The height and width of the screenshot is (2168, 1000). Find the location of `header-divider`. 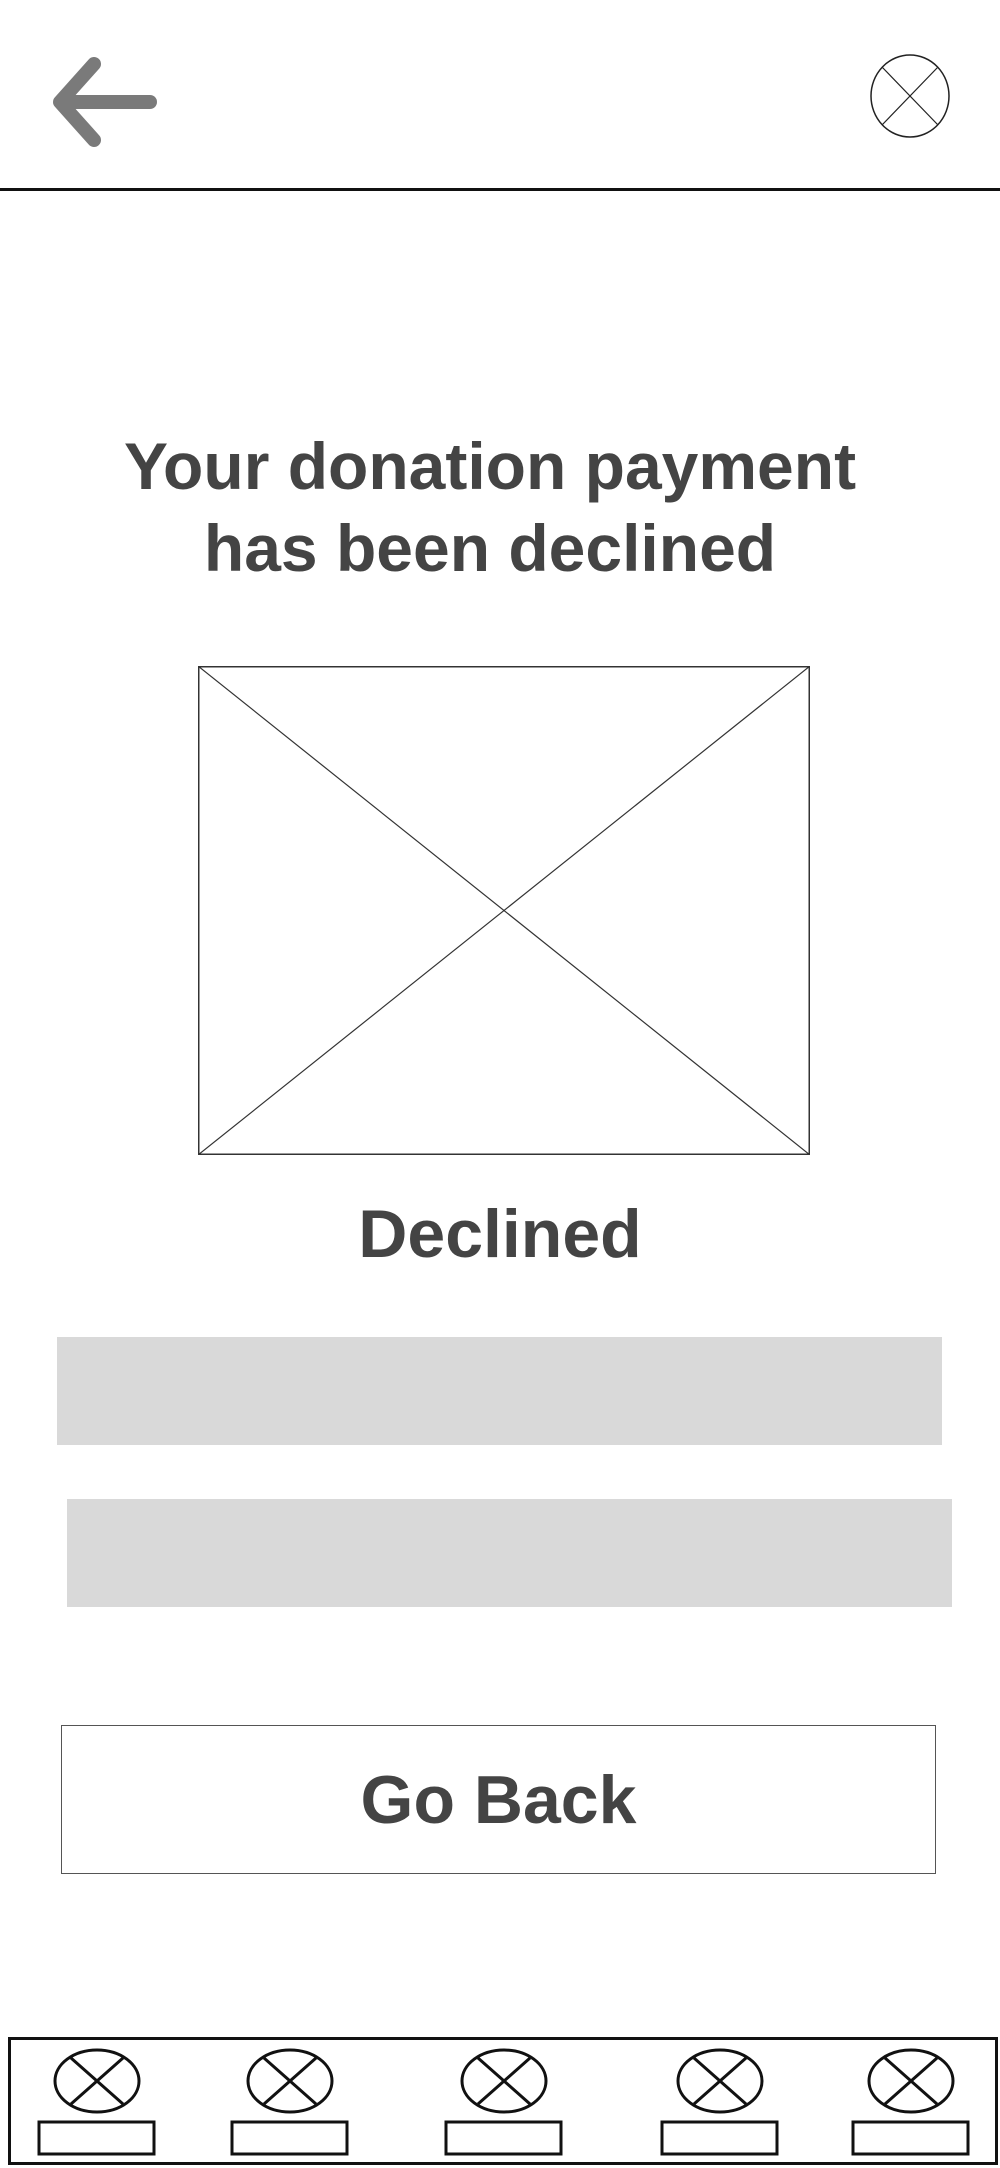

header-divider is located at coordinates (500, 189).